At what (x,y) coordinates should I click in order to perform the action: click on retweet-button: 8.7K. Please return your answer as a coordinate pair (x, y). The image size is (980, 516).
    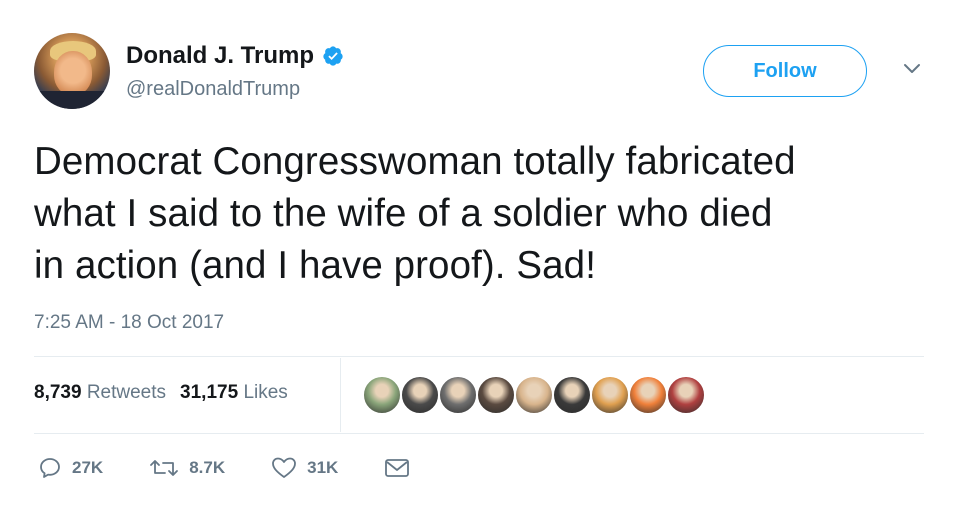
    Looking at the image, I should click on (187, 468).